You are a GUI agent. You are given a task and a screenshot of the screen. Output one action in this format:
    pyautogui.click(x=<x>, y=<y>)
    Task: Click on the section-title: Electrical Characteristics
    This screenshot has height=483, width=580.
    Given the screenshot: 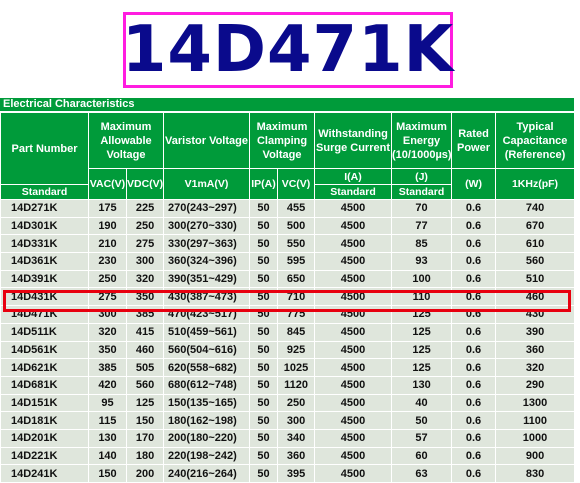 What is the action you would take?
    pyautogui.click(x=287, y=104)
    